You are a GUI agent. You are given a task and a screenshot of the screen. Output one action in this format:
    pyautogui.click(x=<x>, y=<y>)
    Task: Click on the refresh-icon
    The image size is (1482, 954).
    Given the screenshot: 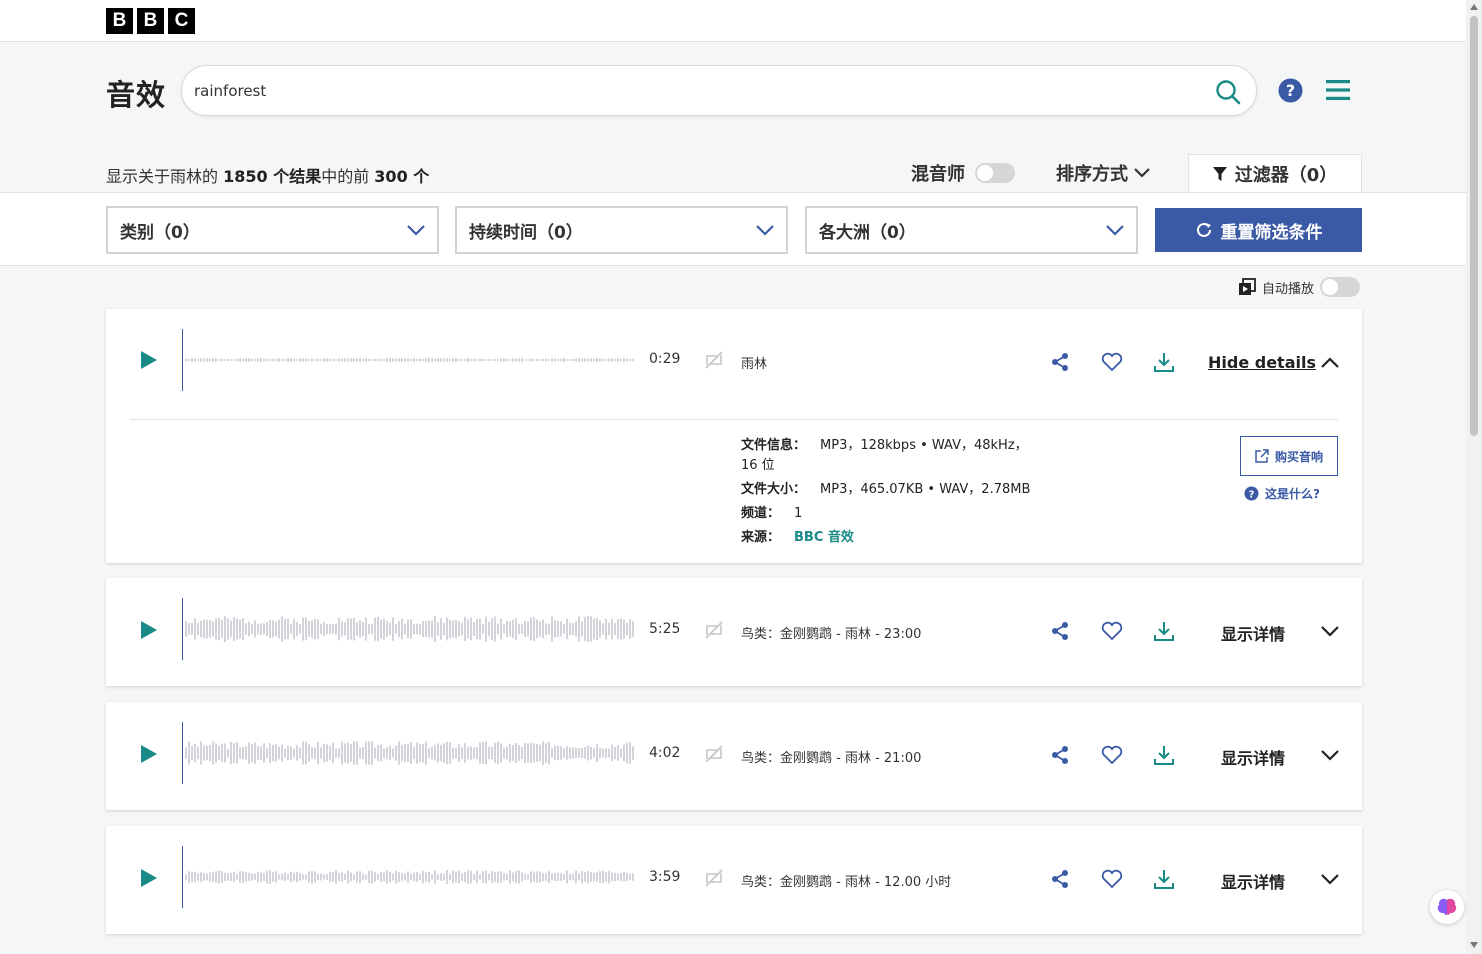 What is the action you would take?
    pyautogui.click(x=1203, y=229)
    